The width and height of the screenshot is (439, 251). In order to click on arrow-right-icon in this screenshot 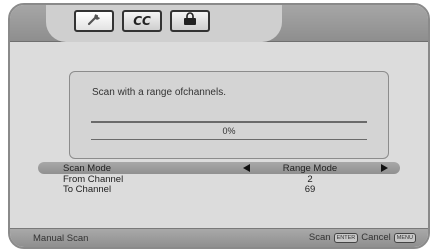, I will do `click(384, 168)`.